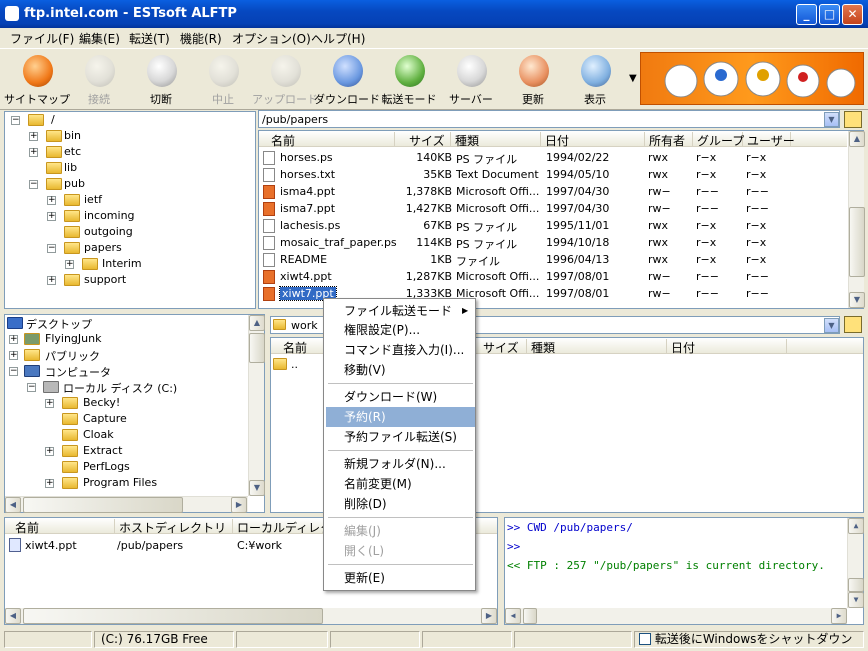 The width and height of the screenshot is (868, 651). I want to click on tree-item-extract: Extract, so click(102, 450).